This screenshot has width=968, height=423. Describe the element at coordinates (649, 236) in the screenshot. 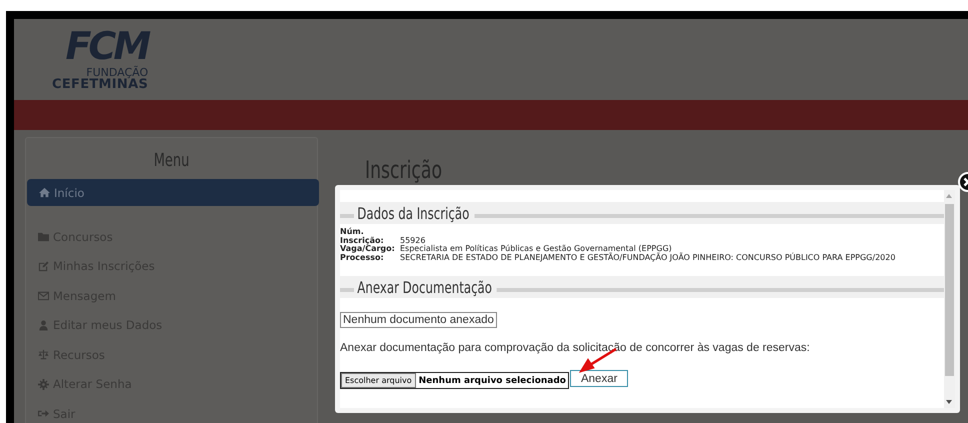

I see `field-value: 55926` at that location.